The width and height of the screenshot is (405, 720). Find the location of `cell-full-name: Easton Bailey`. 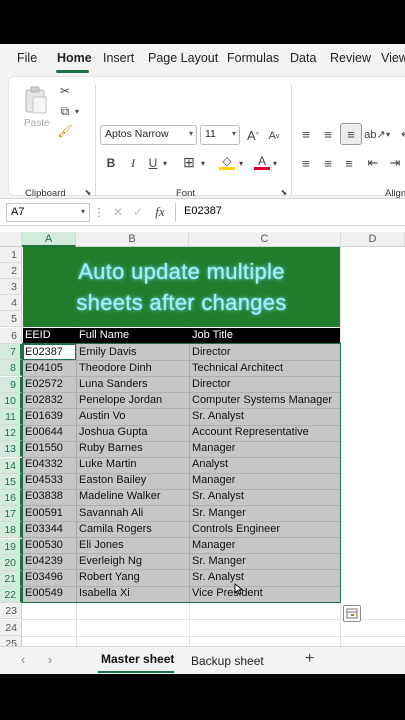

cell-full-name: Easton Bailey is located at coordinates (112, 480).